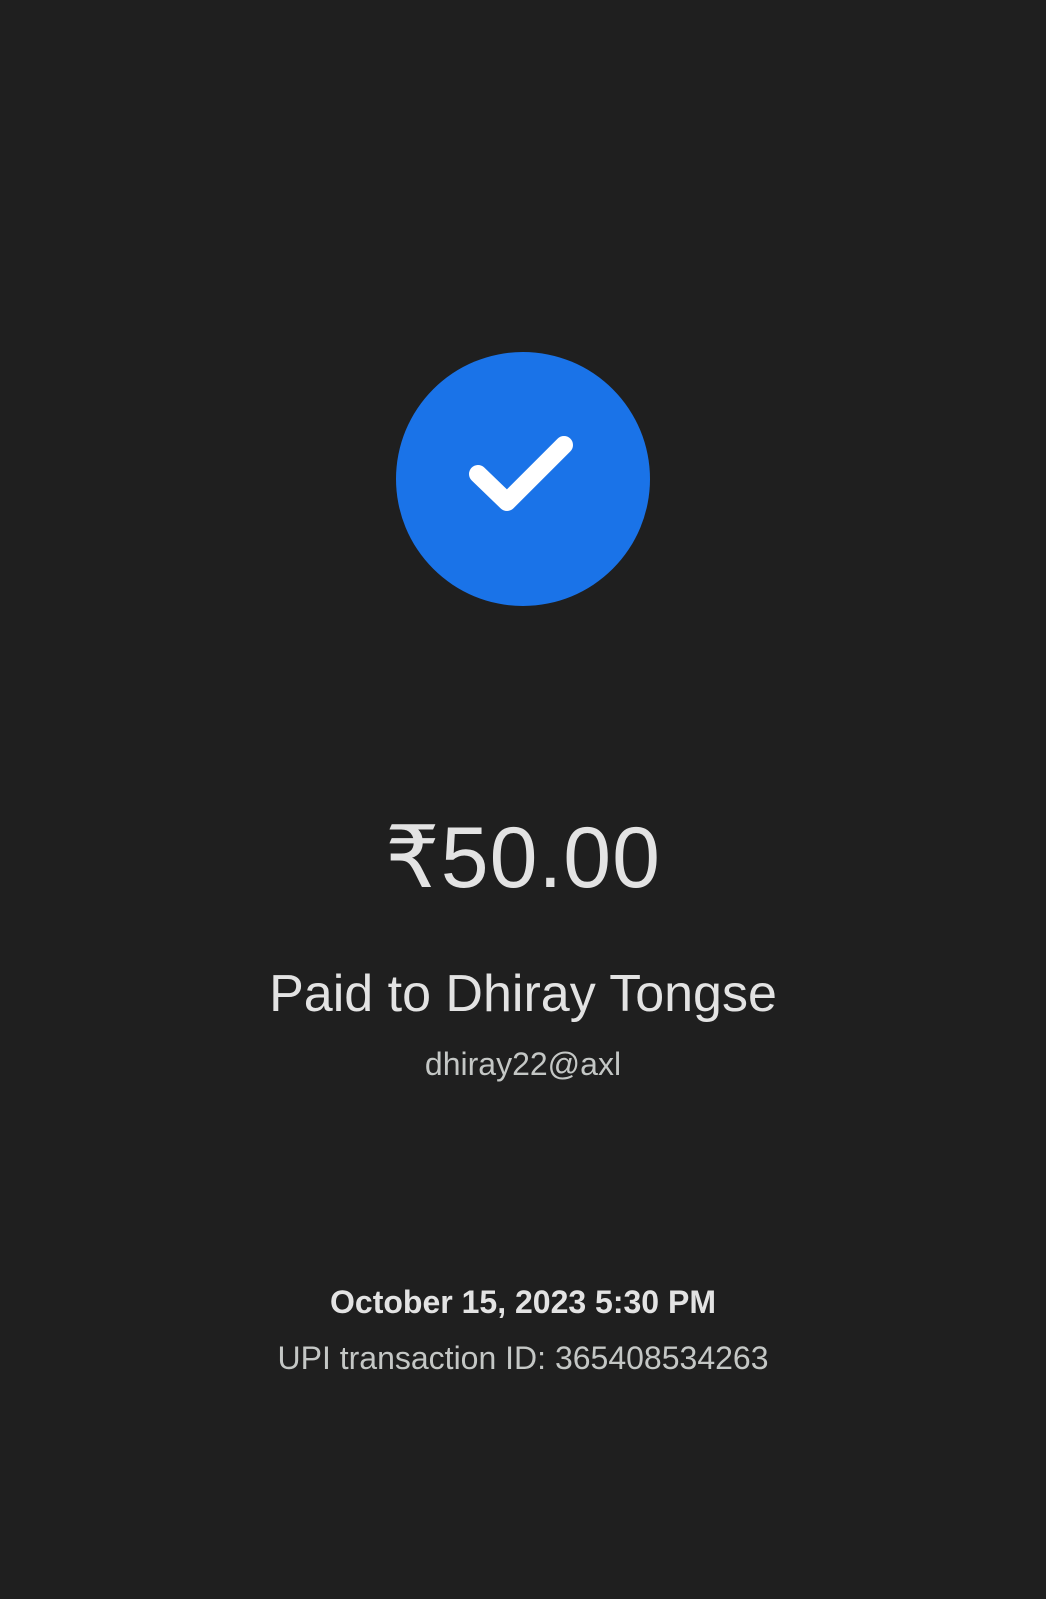 This screenshot has height=1599, width=1046. I want to click on success-badge, so click(523, 479).